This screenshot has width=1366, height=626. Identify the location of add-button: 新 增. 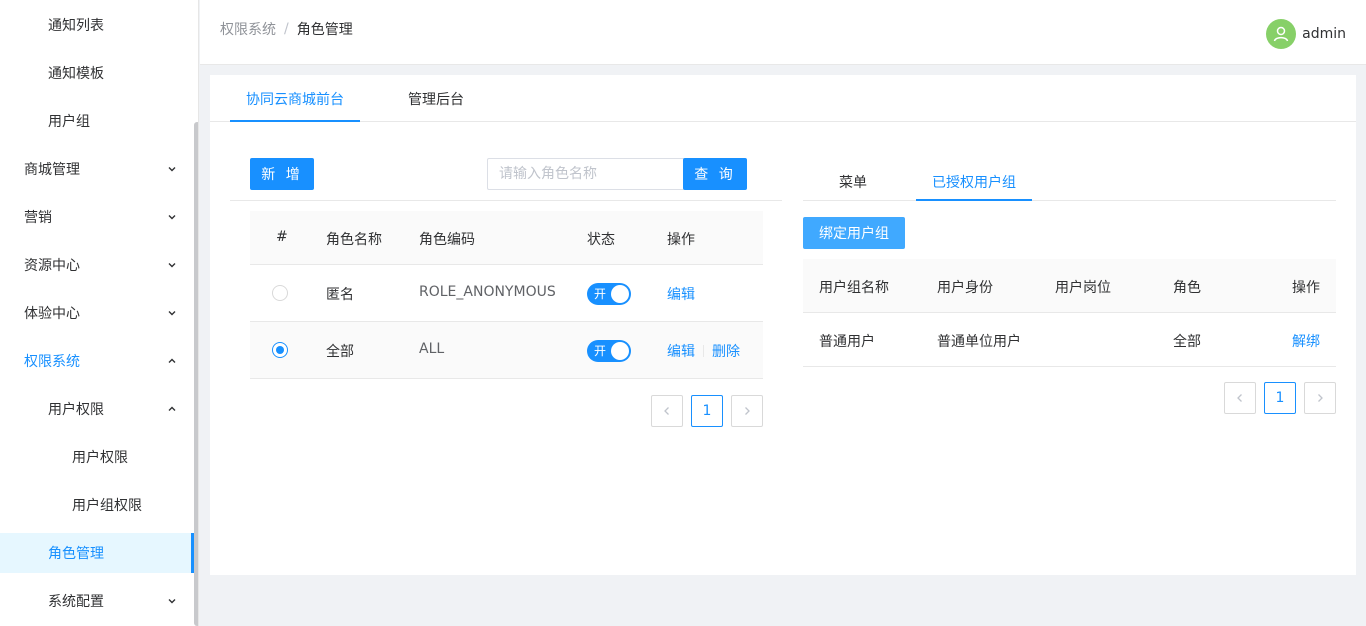
(282, 174).